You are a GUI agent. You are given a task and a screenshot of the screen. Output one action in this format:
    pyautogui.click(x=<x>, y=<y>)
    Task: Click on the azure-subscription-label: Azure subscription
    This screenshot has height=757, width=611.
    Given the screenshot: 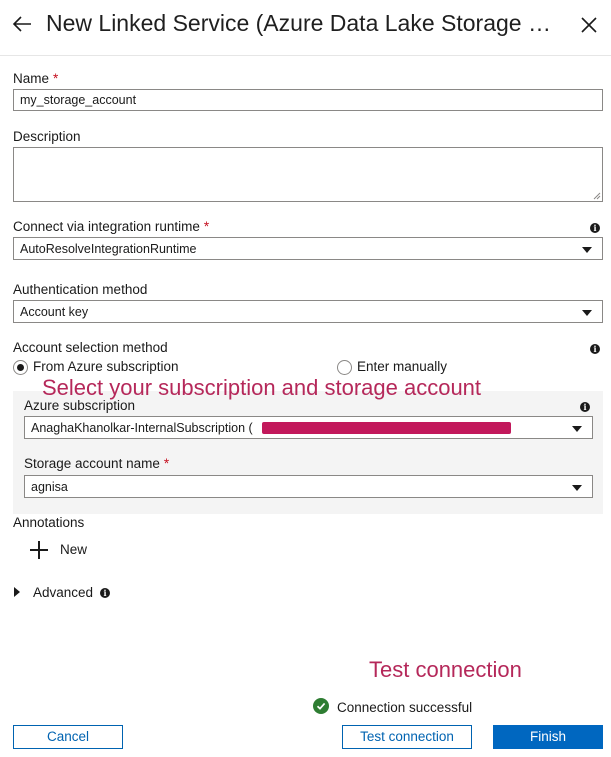 What is the action you would take?
    pyautogui.click(x=80, y=405)
    